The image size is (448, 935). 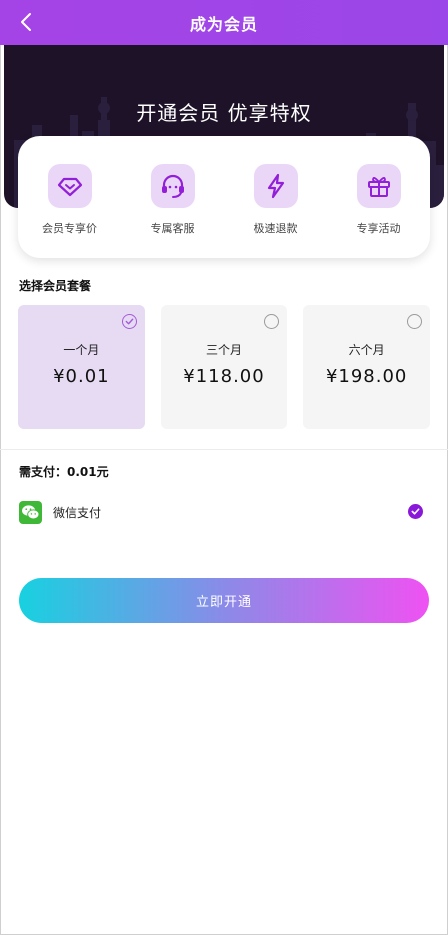 I want to click on plan-name: 三个月, so click(x=224, y=350).